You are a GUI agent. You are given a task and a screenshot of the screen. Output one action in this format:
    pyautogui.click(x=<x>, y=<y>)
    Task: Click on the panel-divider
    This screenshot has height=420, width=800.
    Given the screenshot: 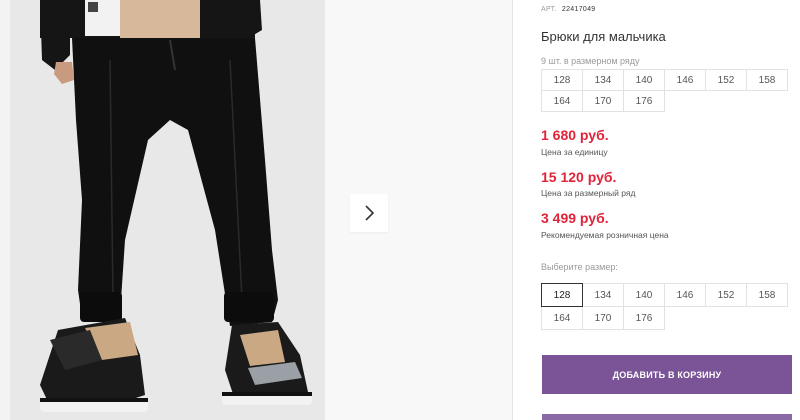 What is the action you would take?
    pyautogui.click(x=512, y=210)
    